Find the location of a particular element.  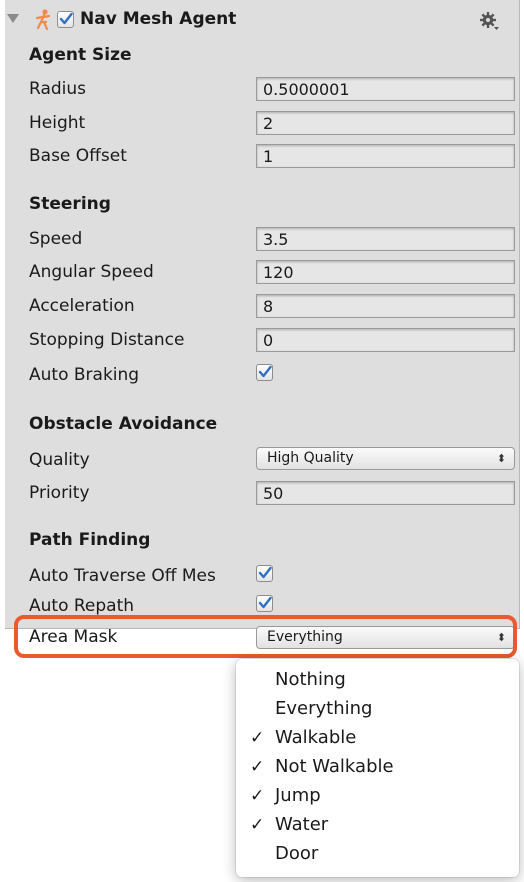

stopping-distance-label: Stopping Distance is located at coordinates (107, 340).